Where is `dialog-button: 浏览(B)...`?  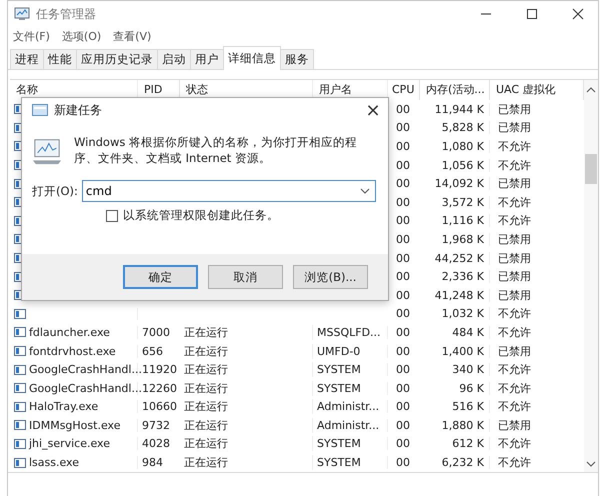
dialog-button: 浏览(B)... is located at coordinates (330, 277).